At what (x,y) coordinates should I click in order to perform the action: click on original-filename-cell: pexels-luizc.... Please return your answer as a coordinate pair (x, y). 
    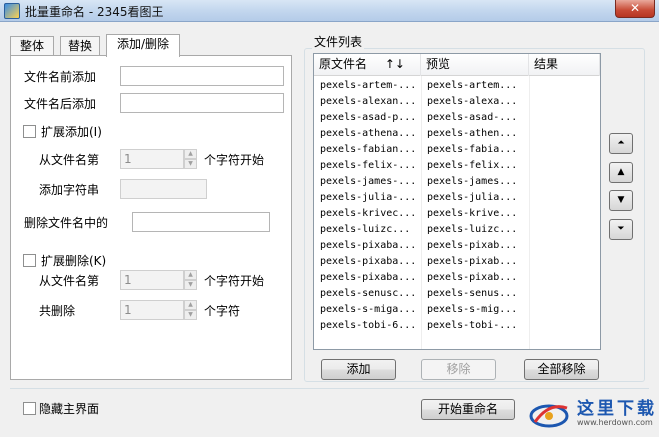
    Looking at the image, I should click on (365, 229).